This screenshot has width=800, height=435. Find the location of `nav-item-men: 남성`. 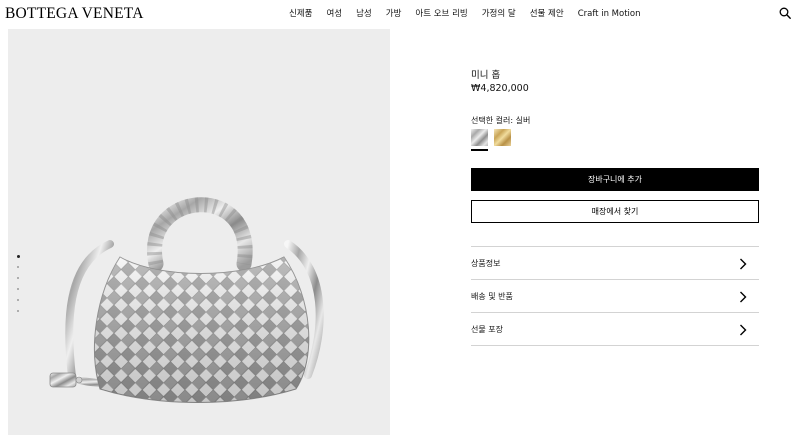

nav-item-men: 남성 is located at coordinates (364, 14).